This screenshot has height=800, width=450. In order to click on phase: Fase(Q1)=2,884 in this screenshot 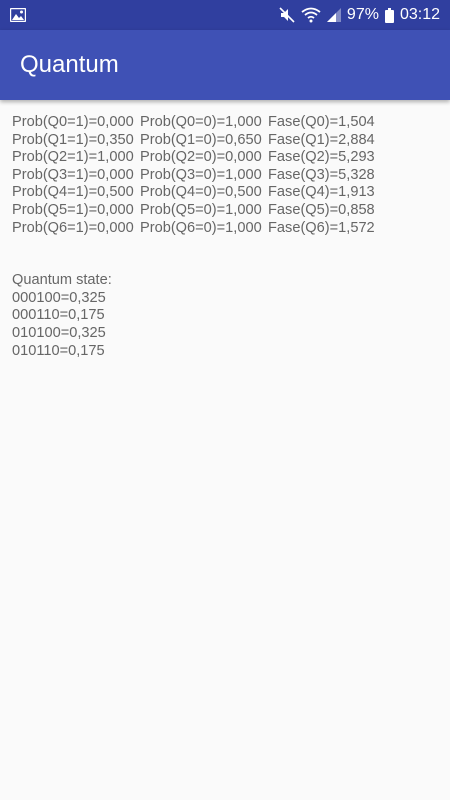, I will do `click(321, 139)`.